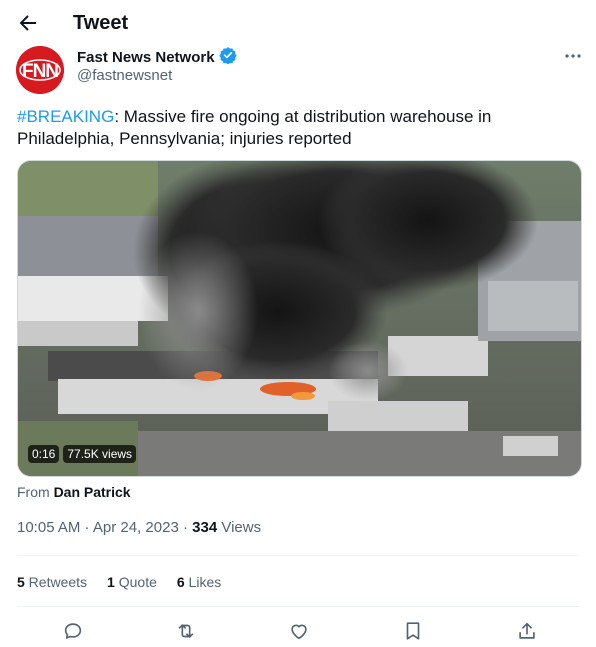 The height and width of the screenshot is (647, 596). What do you see at coordinates (111, 582) in the screenshot?
I see `quotes-count: 1` at bounding box center [111, 582].